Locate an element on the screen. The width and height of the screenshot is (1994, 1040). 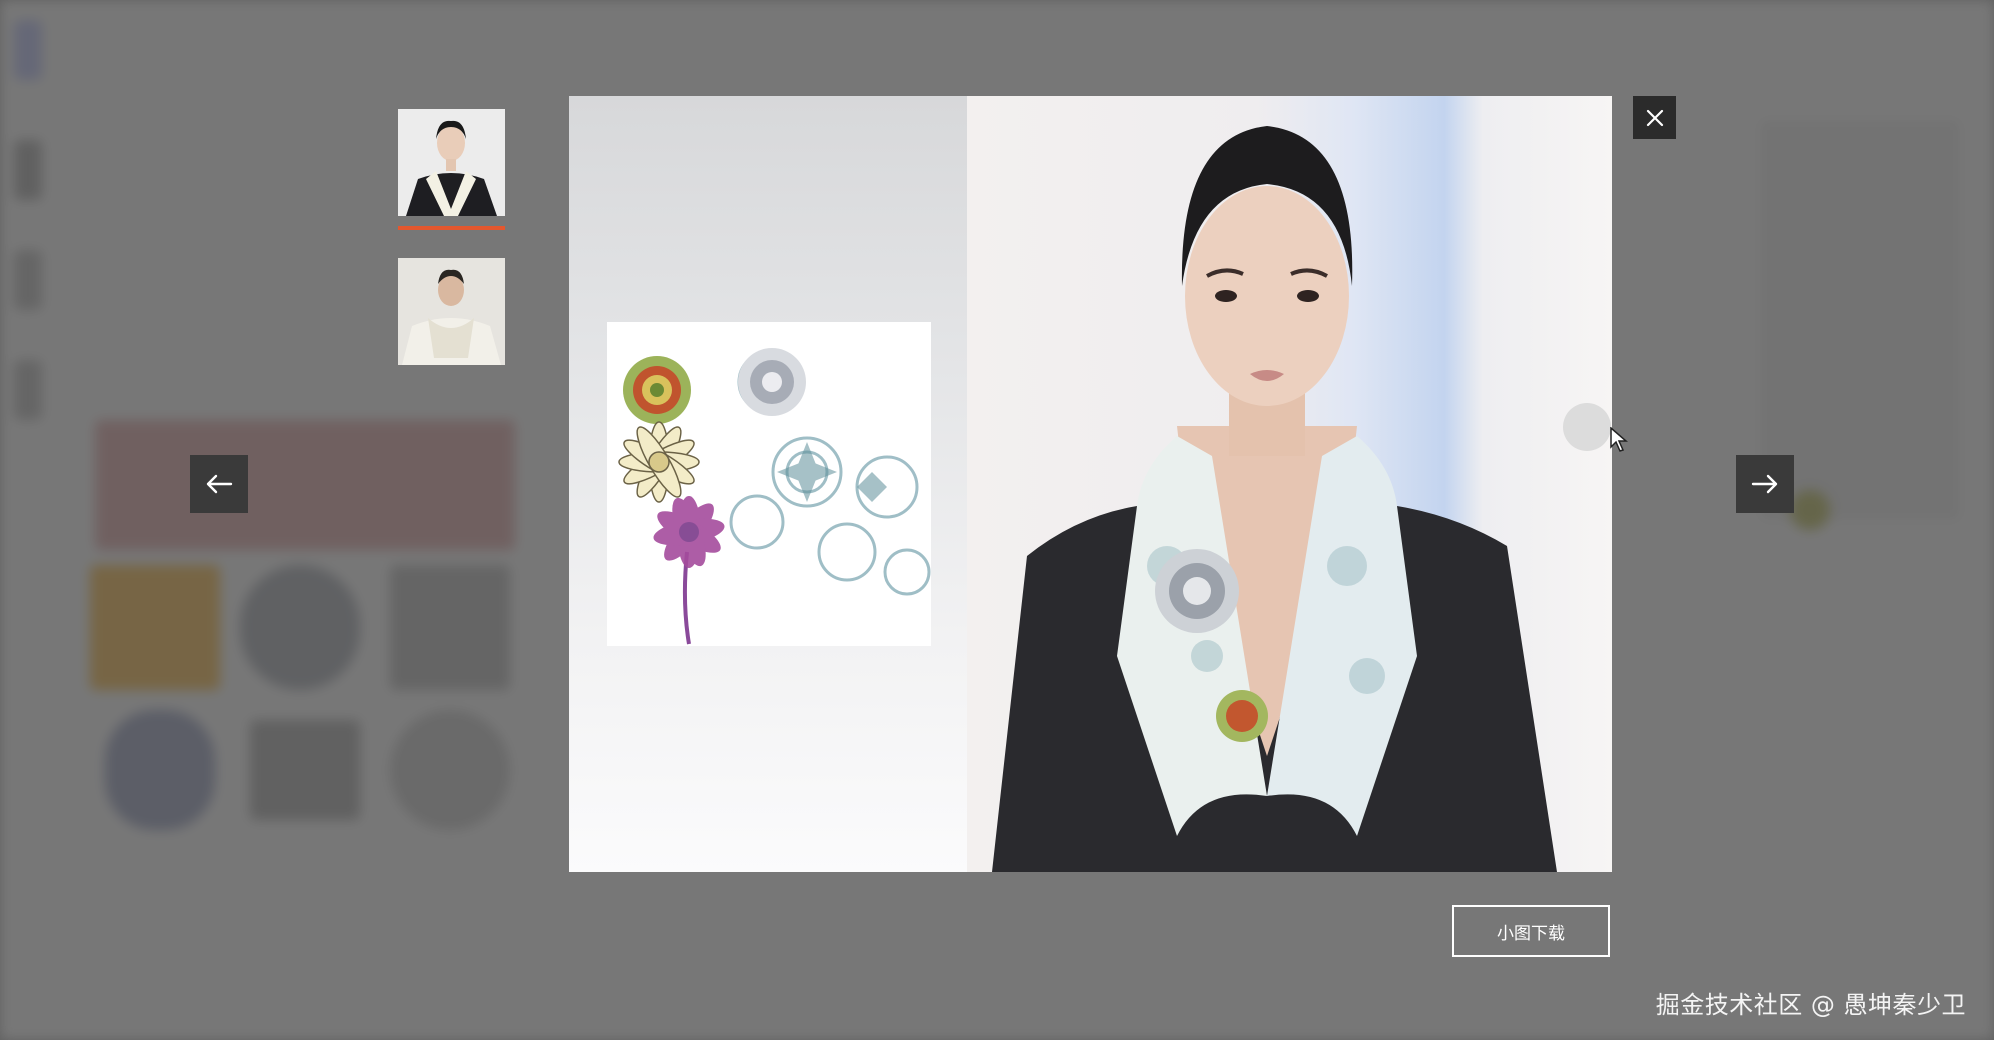
mouse-cursor-icon is located at coordinates (1619, 439).